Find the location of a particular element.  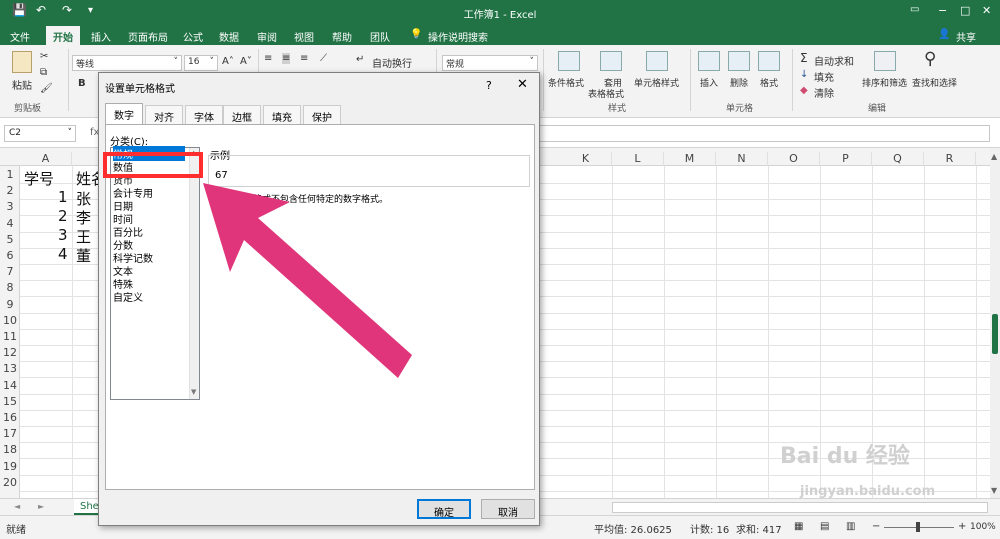

watermark-url: jingyan.baidu.com is located at coordinates (868, 491).